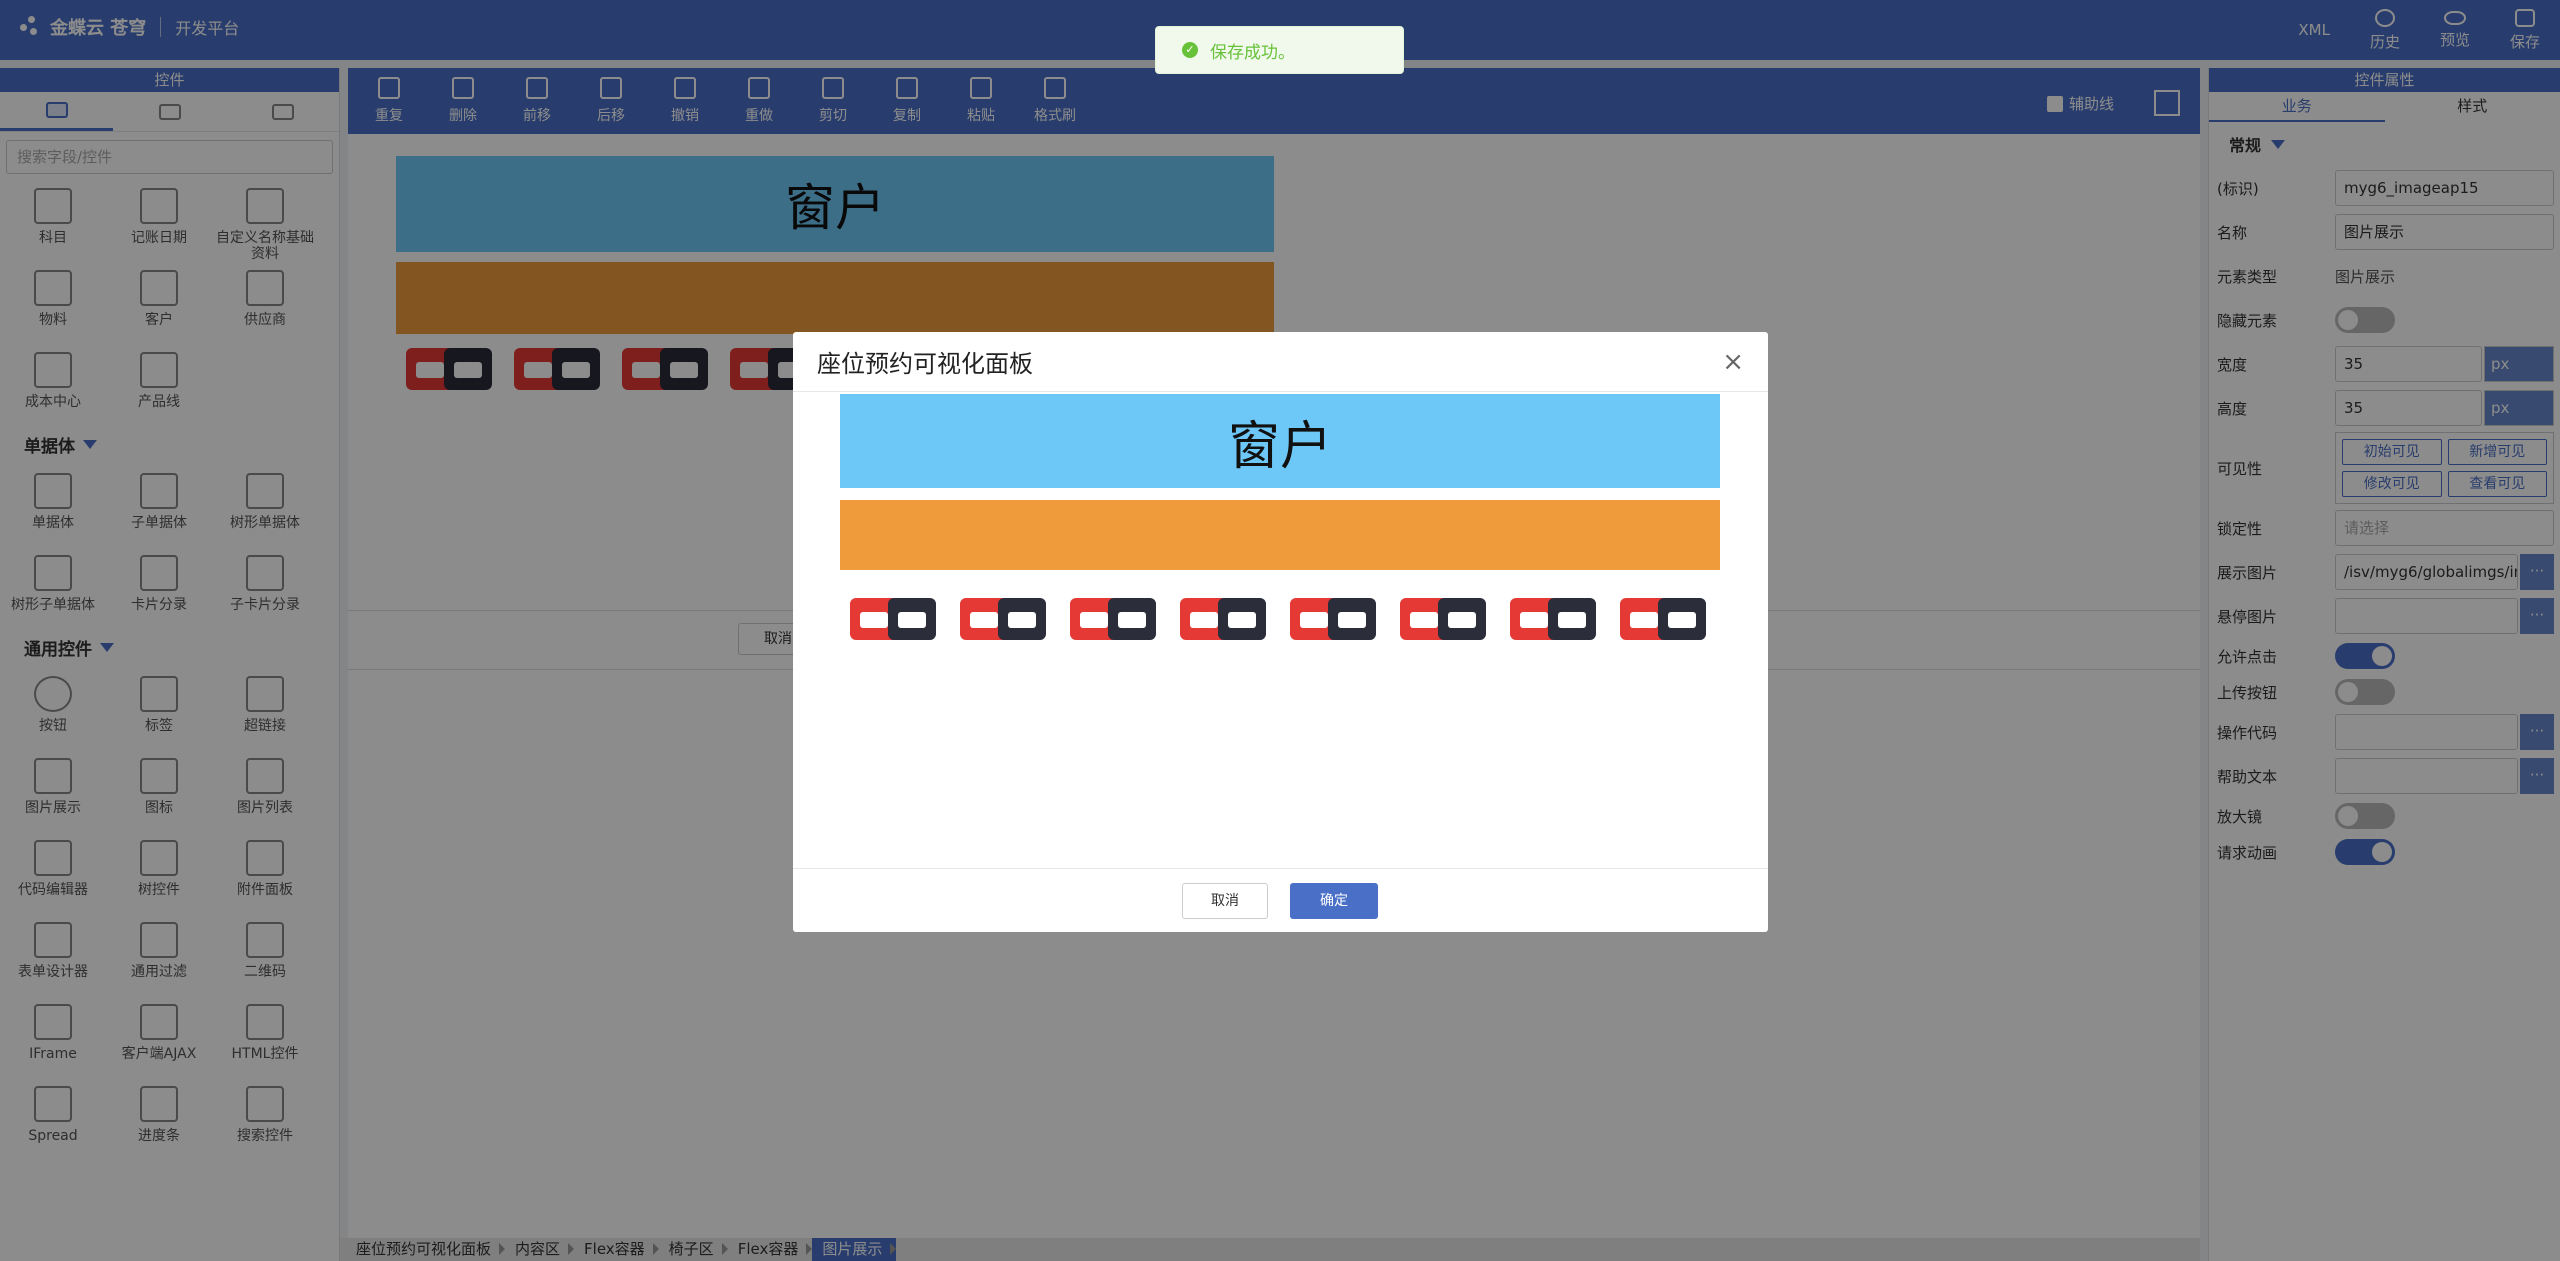 Image resolution: width=2560 pixels, height=1261 pixels. What do you see at coordinates (1190, 50) in the screenshot?
I see `check-circle-icon: ✓` at bounding box center [1190, 50].